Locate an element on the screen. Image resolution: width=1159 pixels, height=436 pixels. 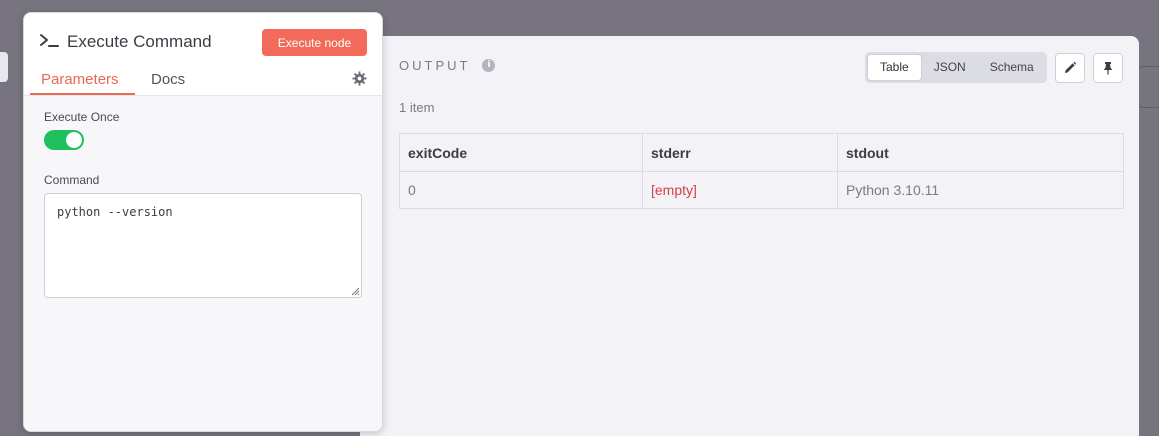
cell-stderr: [empty] is located at coordinates (740, 190).